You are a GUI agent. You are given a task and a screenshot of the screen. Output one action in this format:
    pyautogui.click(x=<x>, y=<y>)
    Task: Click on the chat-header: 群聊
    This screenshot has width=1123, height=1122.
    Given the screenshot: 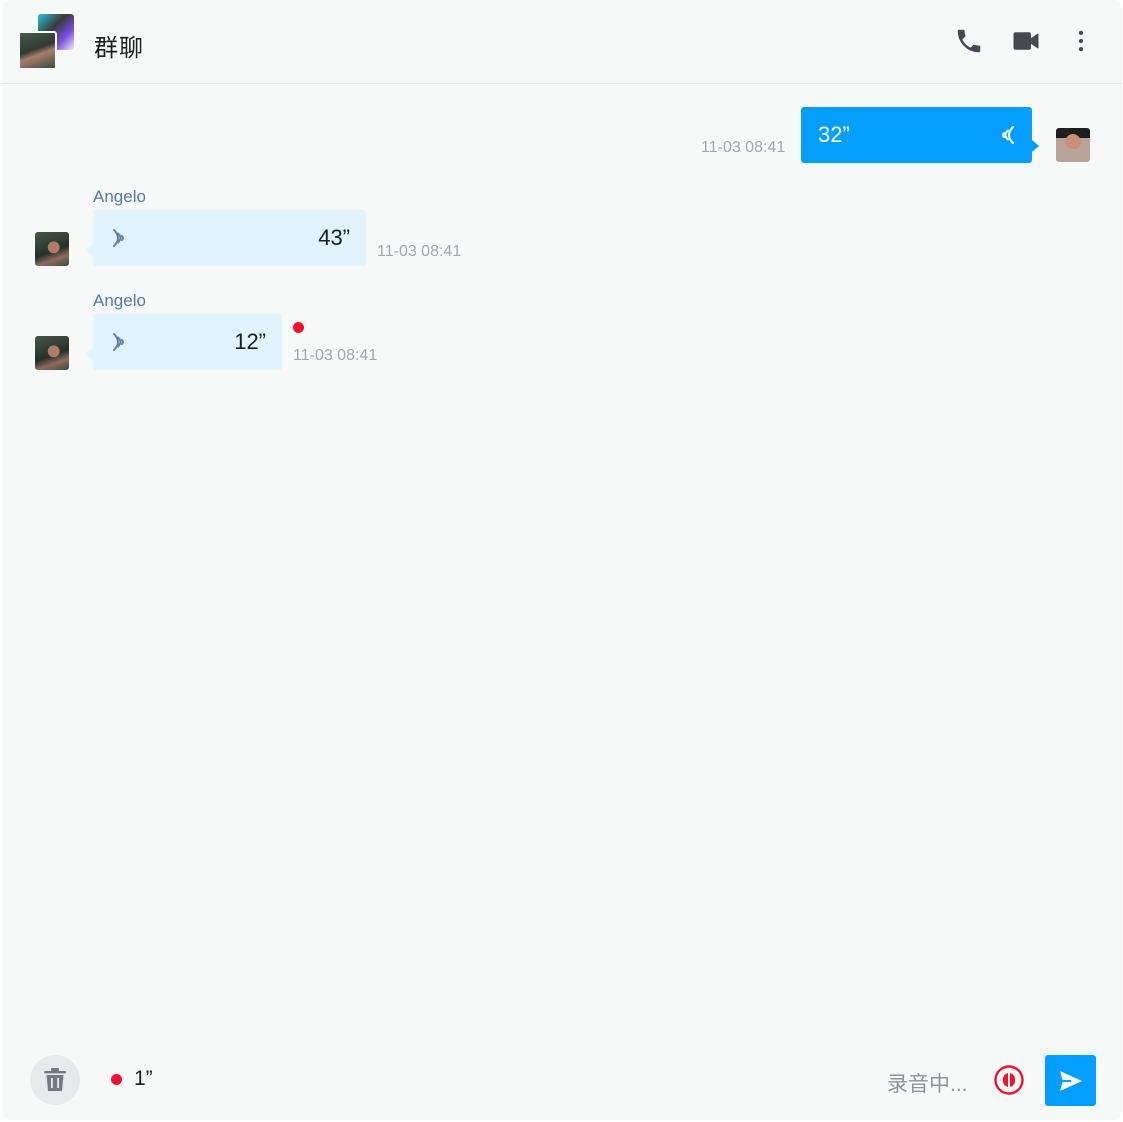 What is the action you would take?
    pyautogui.click(x=562, y=42)
    